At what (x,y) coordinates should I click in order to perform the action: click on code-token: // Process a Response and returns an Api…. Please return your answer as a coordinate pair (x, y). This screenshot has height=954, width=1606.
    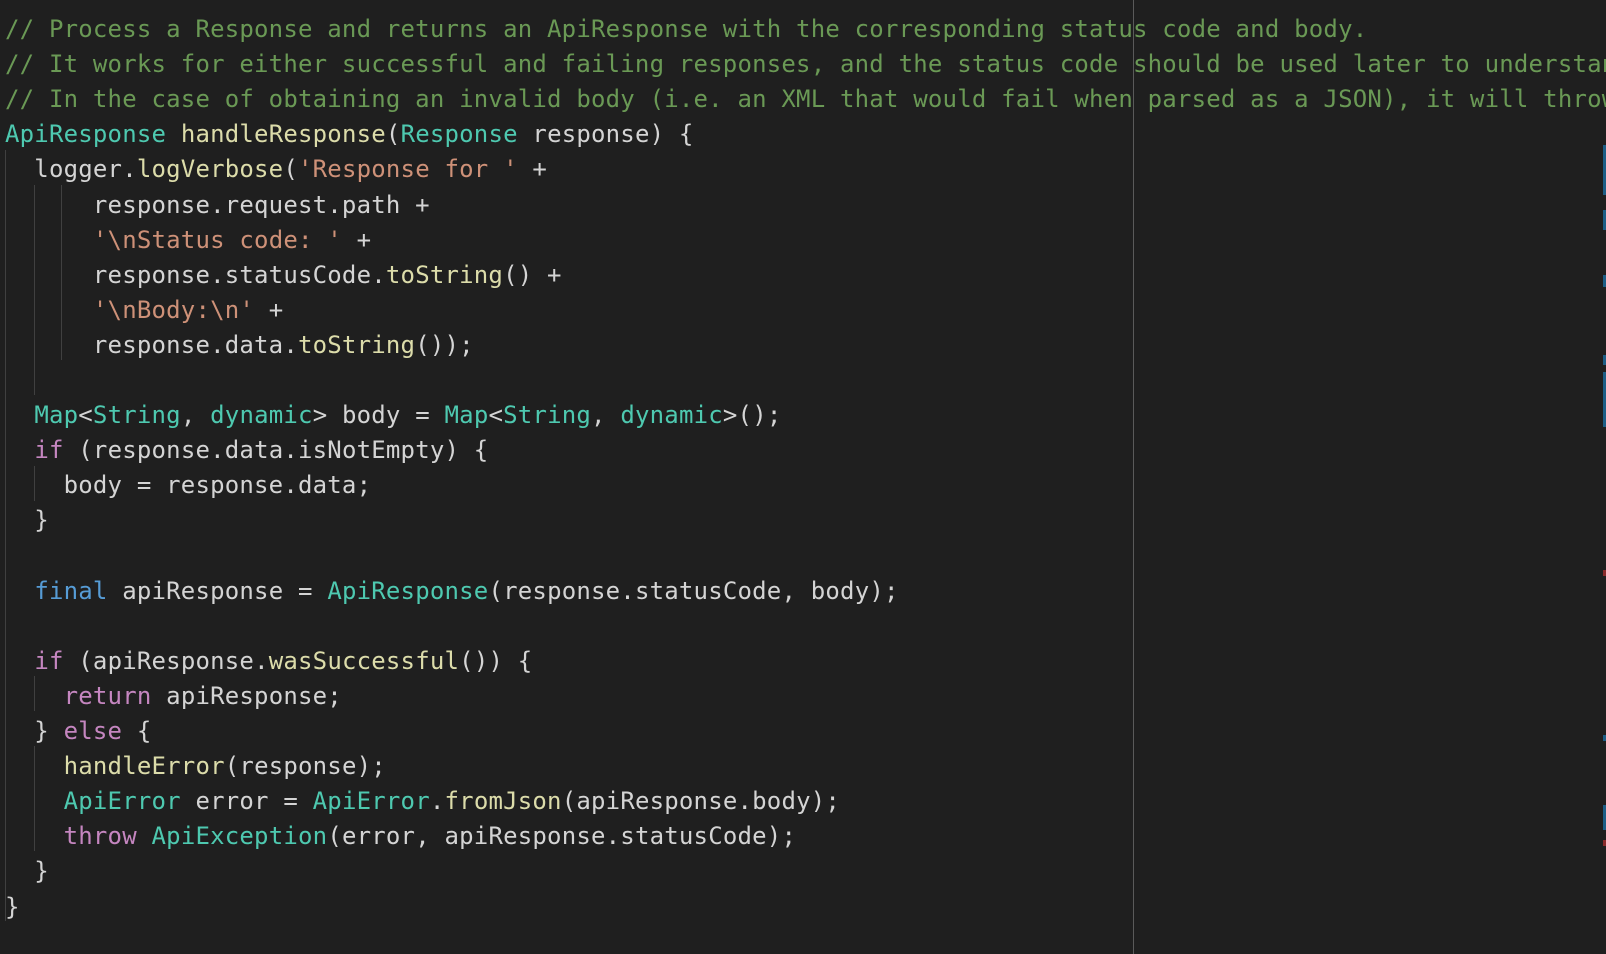
    Looking at the image, I should click on (686, 29).